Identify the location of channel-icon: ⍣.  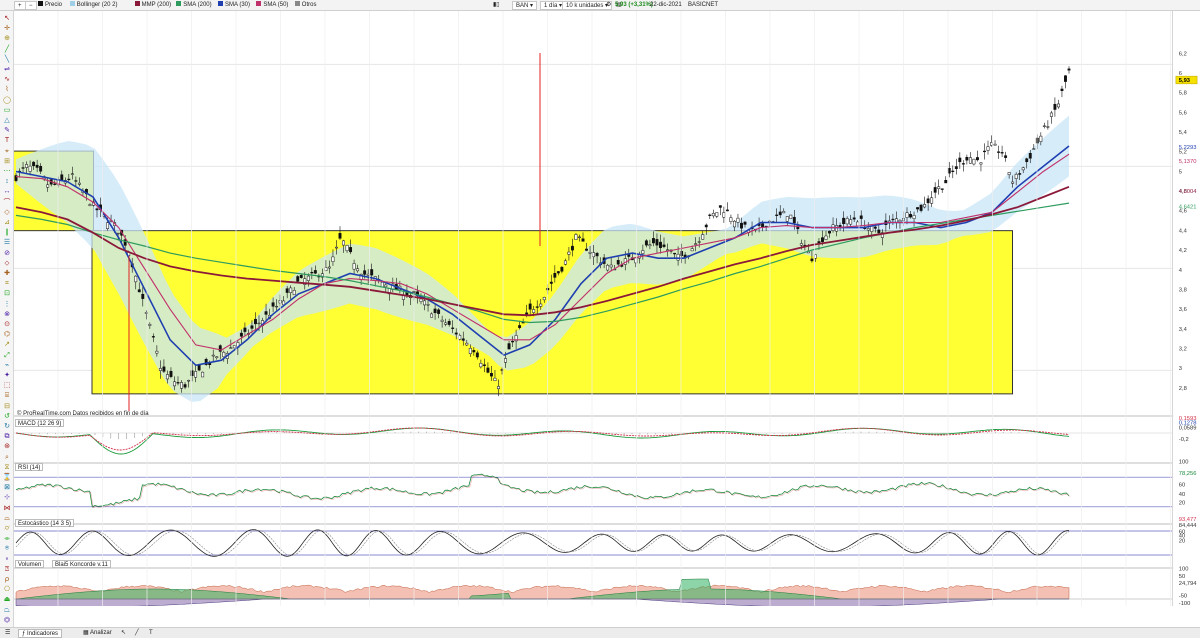
(7, 560).